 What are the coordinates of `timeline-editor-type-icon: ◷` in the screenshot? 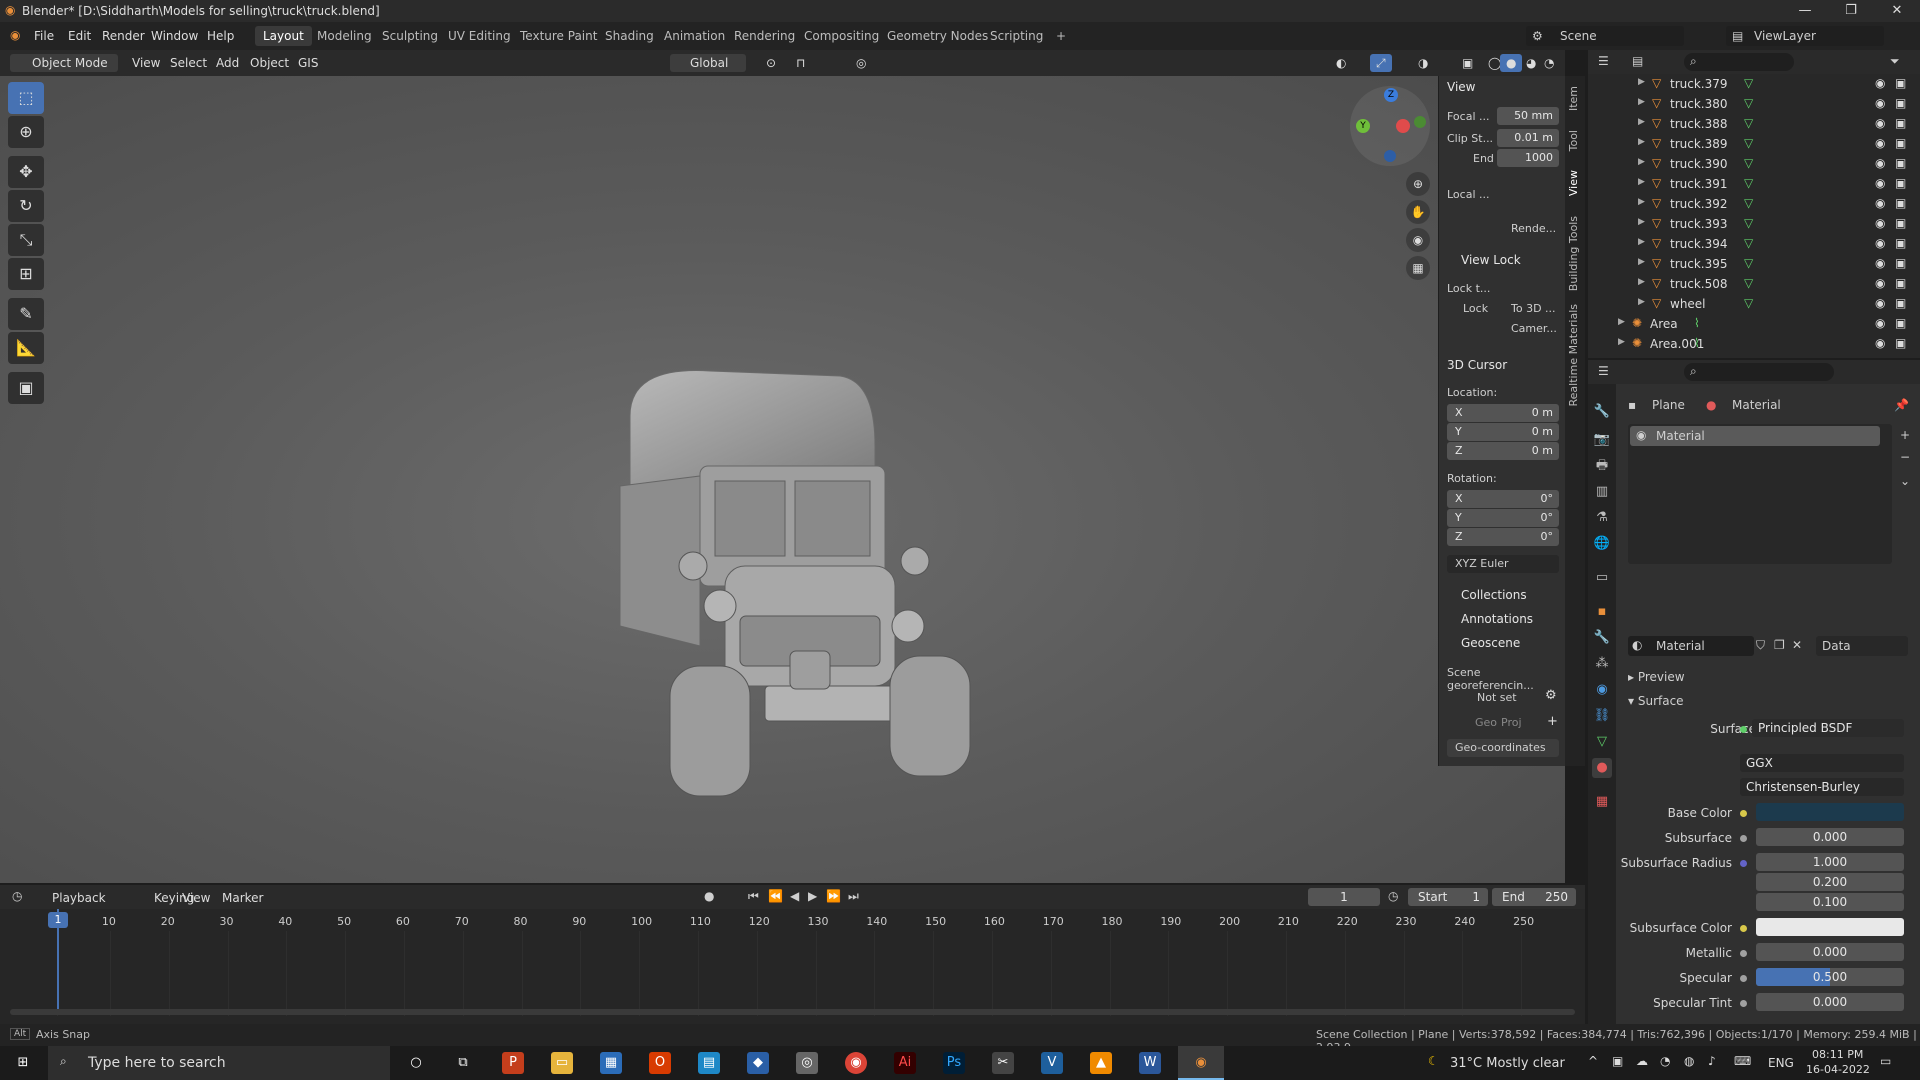 It's located at (17, 896).